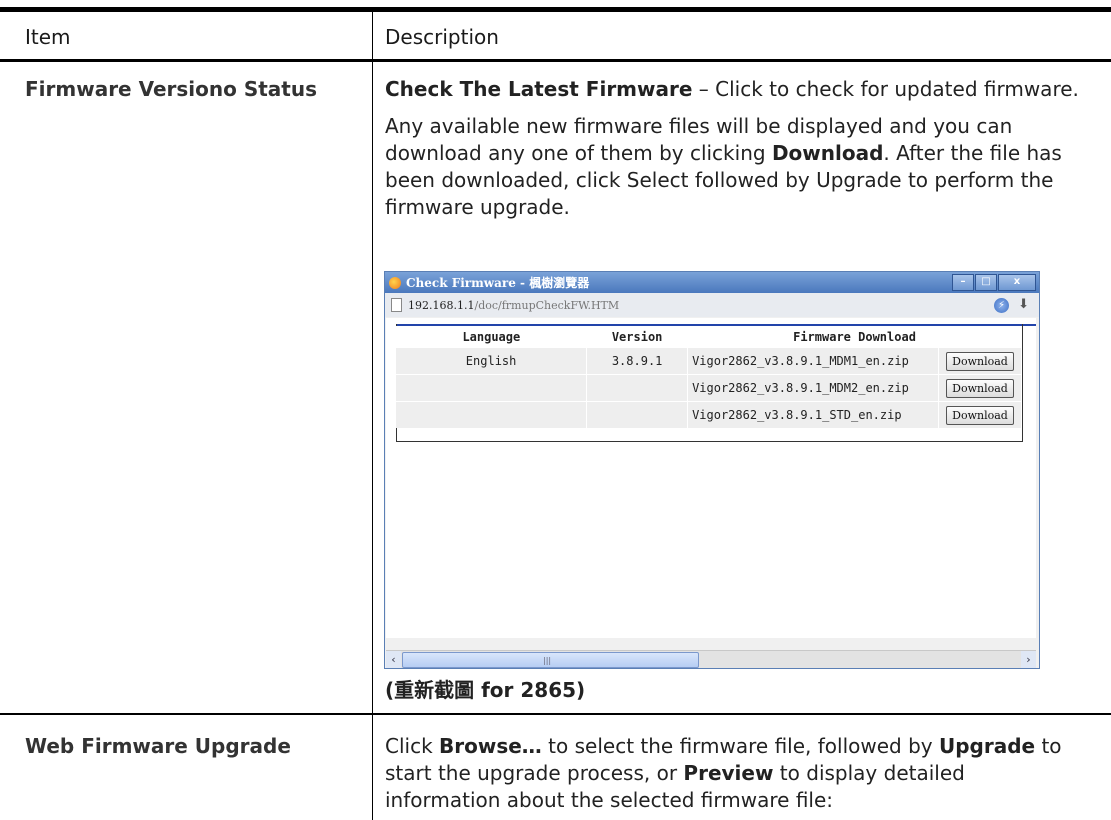  I want to click on minimize-icon: –, so click(963, 282).